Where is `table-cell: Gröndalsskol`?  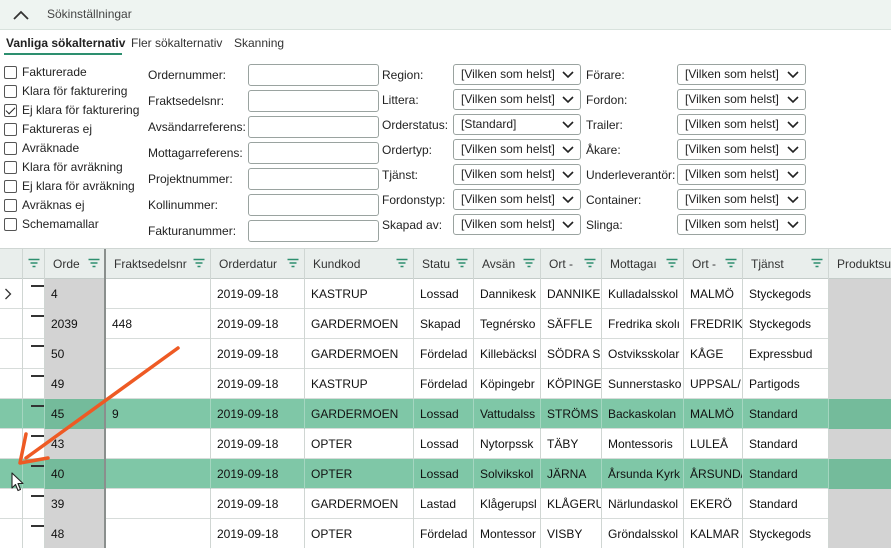
table-cell: Gröndalsskol is located at coordinates (643, 533).